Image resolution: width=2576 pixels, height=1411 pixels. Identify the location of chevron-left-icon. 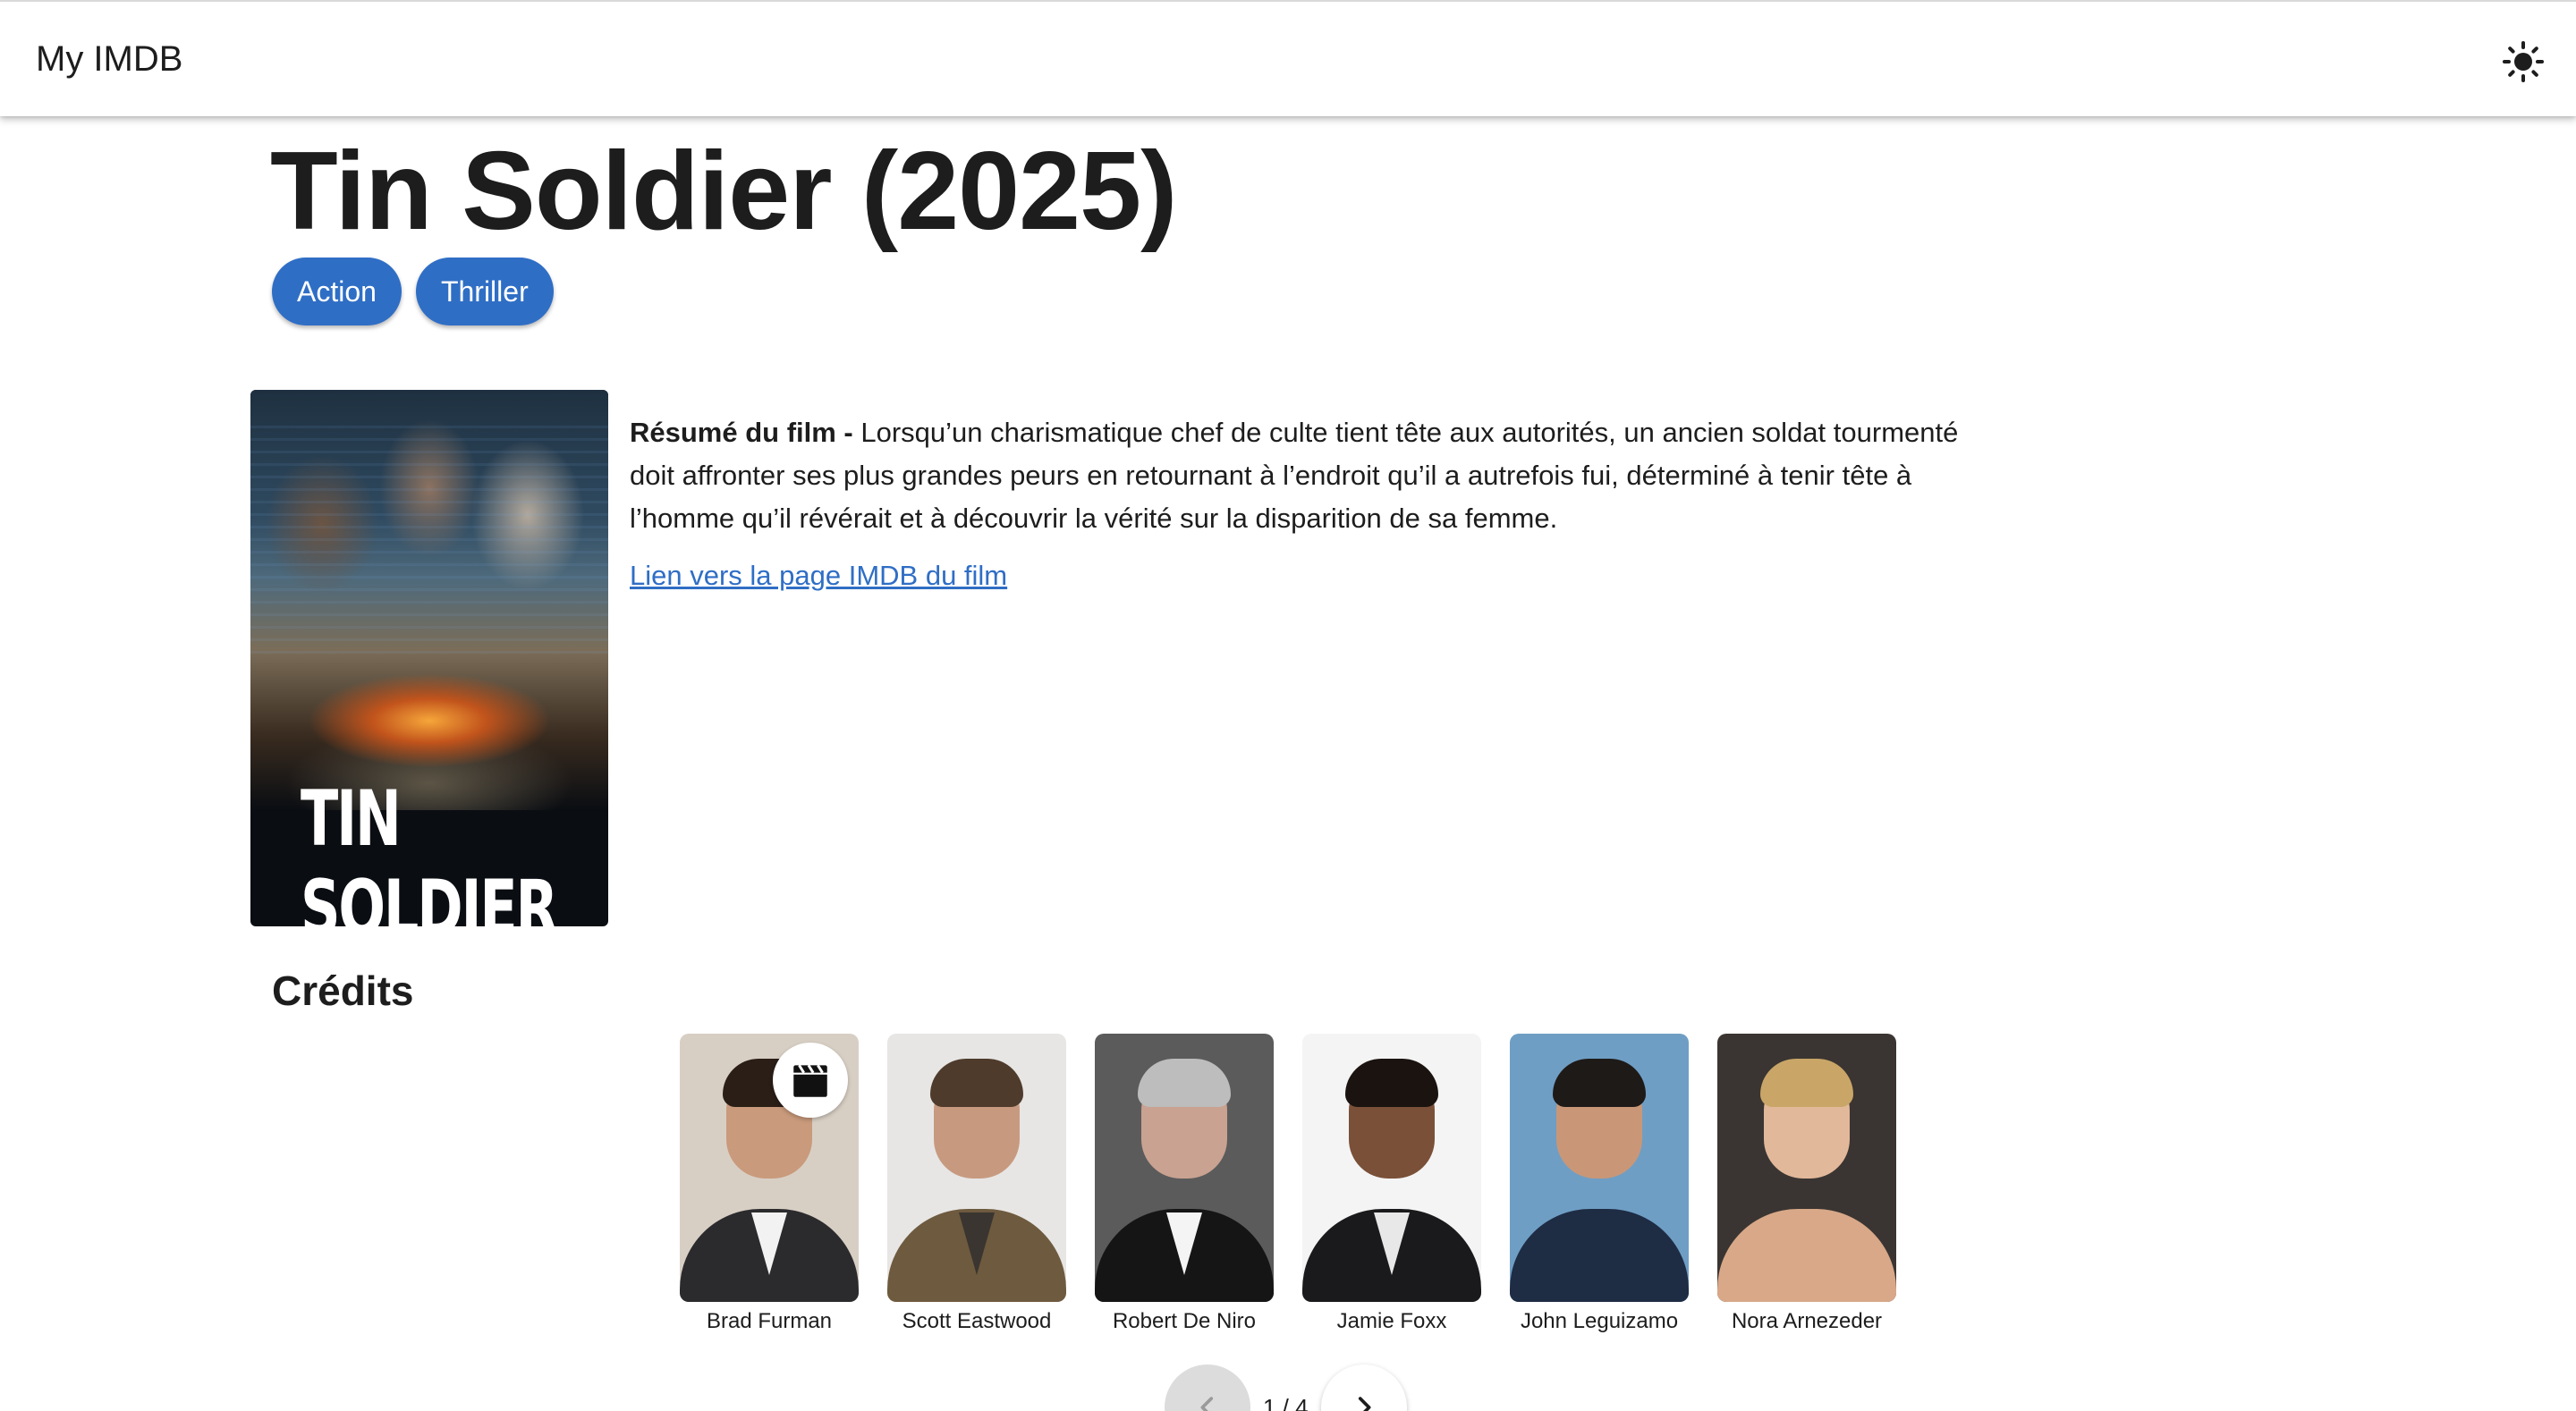
(1207, 1404).